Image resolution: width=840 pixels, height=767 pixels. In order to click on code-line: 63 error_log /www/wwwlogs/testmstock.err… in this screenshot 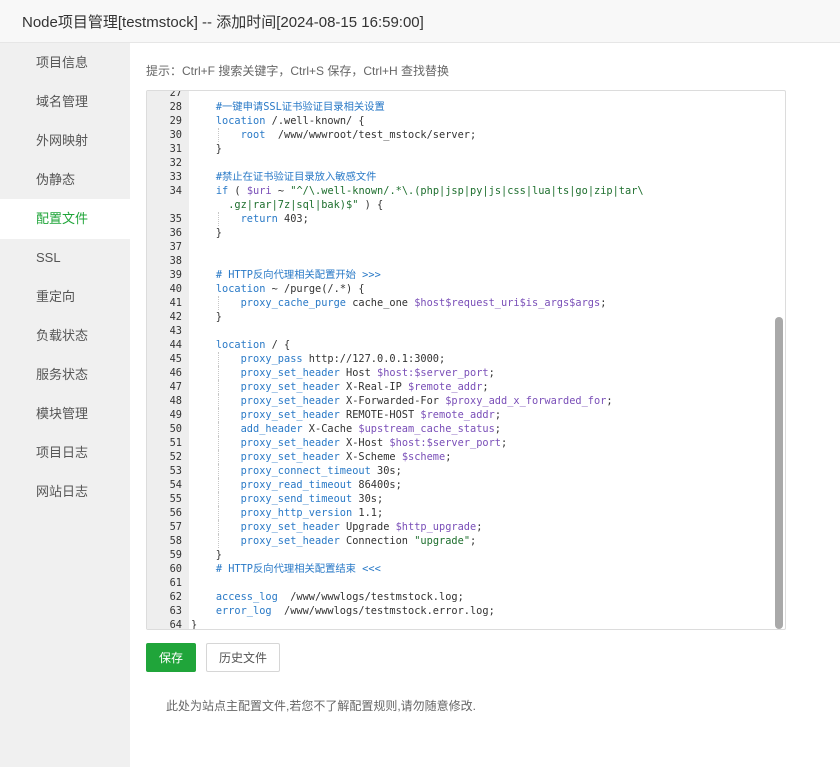, I will do `click(466, 611)`.